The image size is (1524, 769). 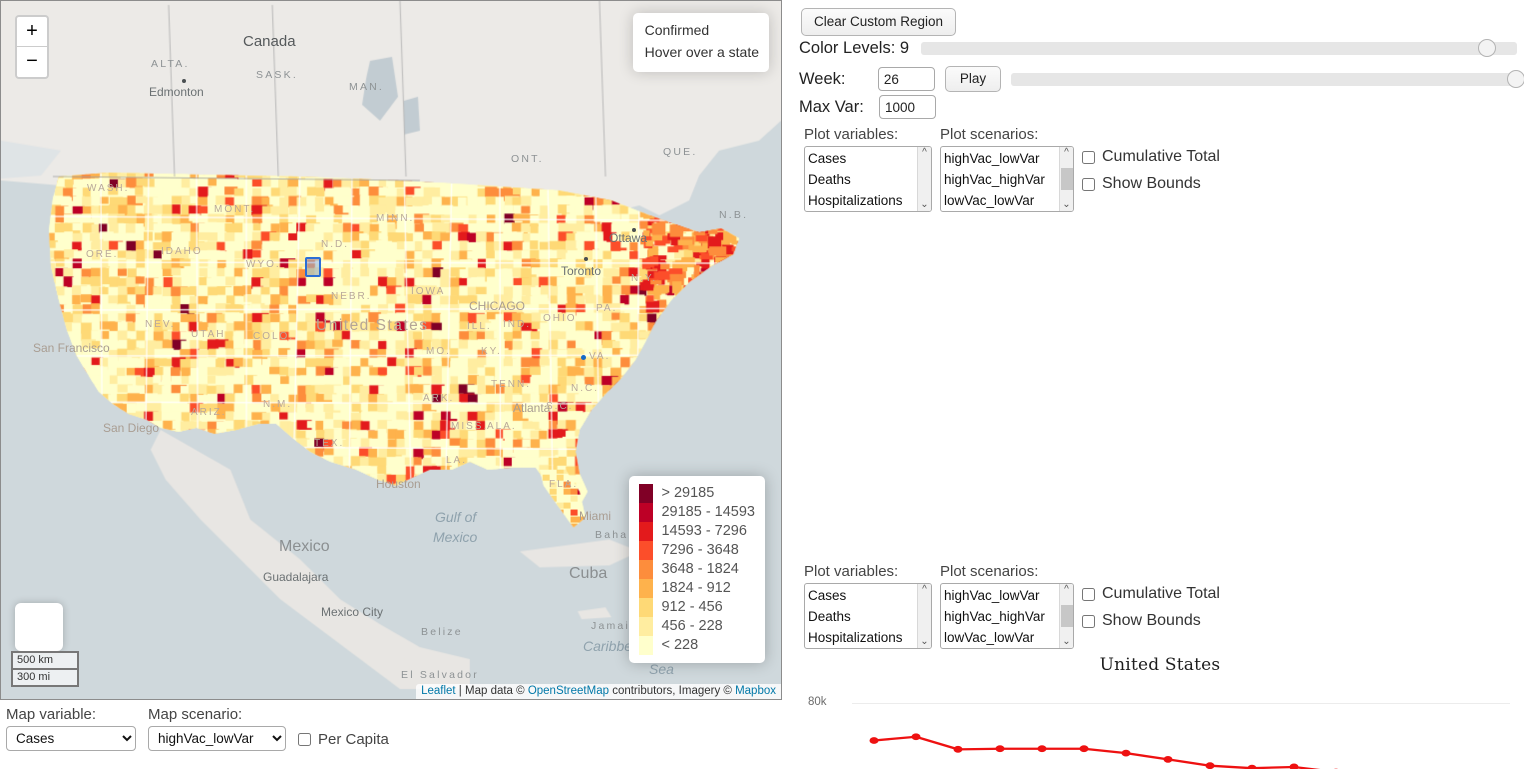 I want to click on plot-variables-scrollbar-top: ^ ⌄, so click(x=924, y=179).